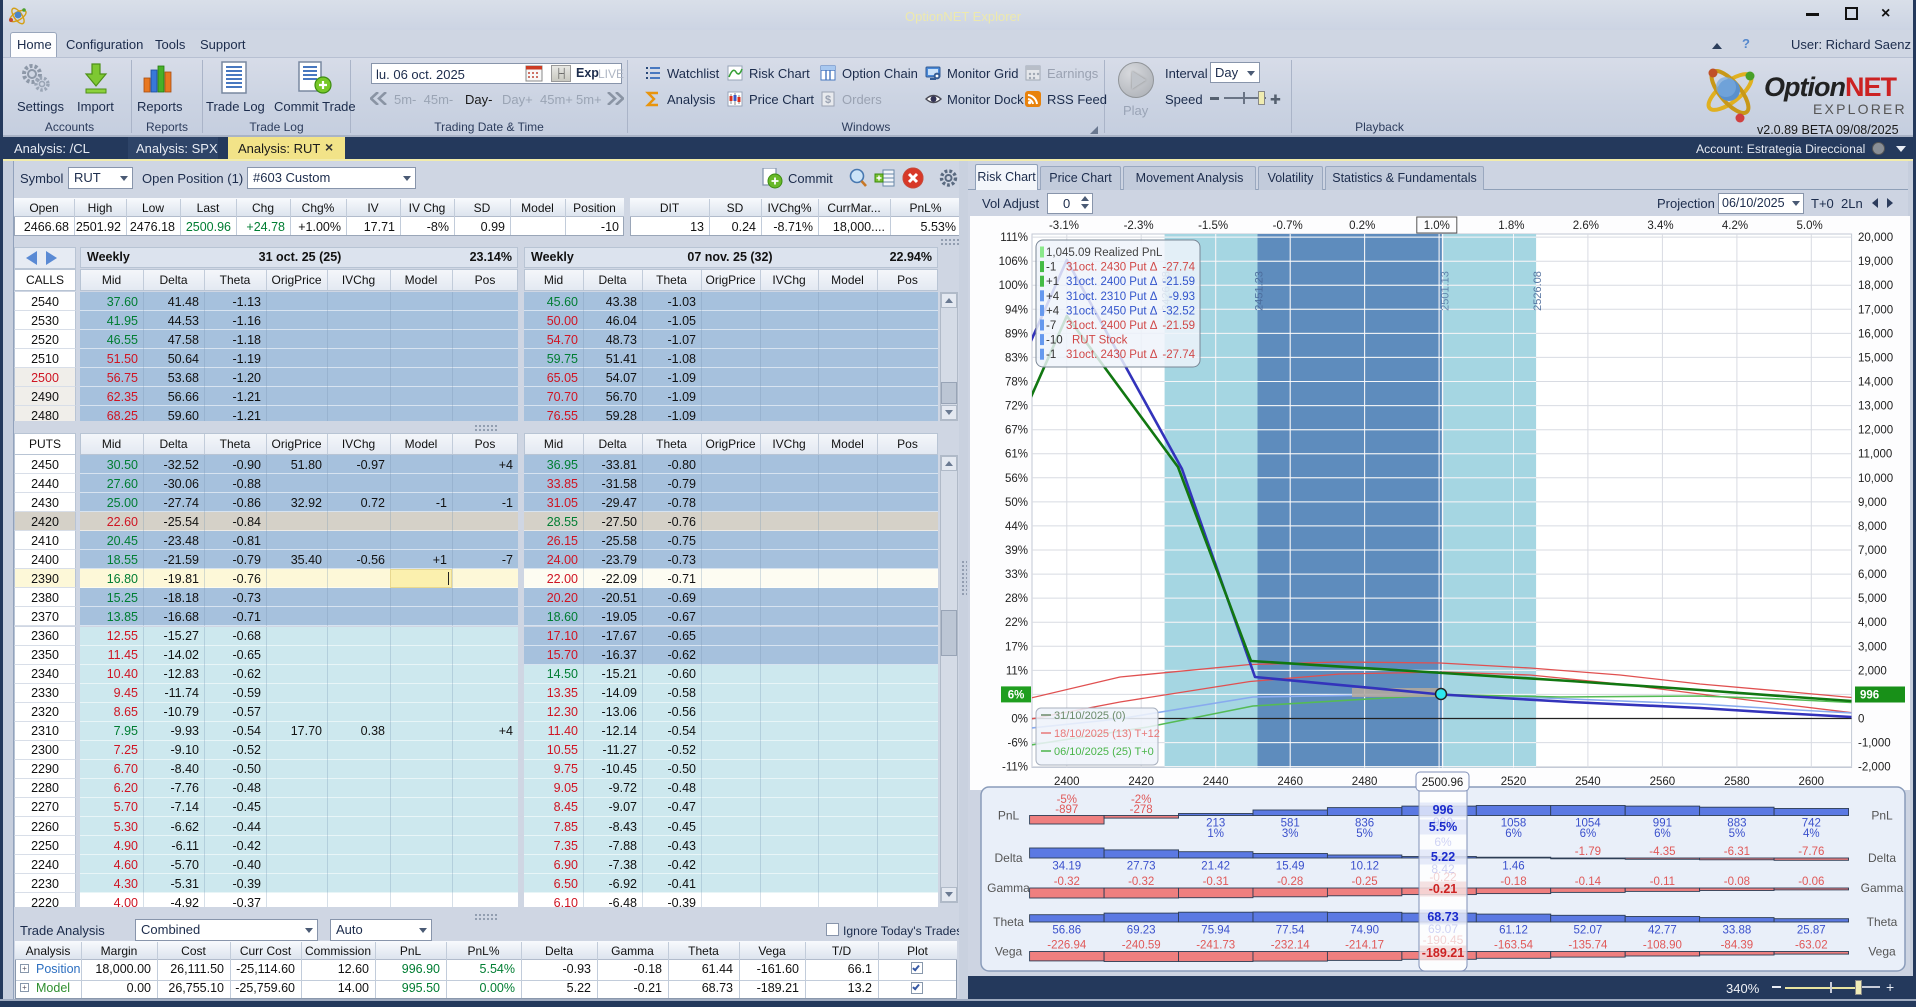 The height and width of the screenshot is (1007, 1916). What do you see at coordinates (1288, 226) in the screenshot?
I see `svg-text: -0.7%` at bounding box center [1288, 226].